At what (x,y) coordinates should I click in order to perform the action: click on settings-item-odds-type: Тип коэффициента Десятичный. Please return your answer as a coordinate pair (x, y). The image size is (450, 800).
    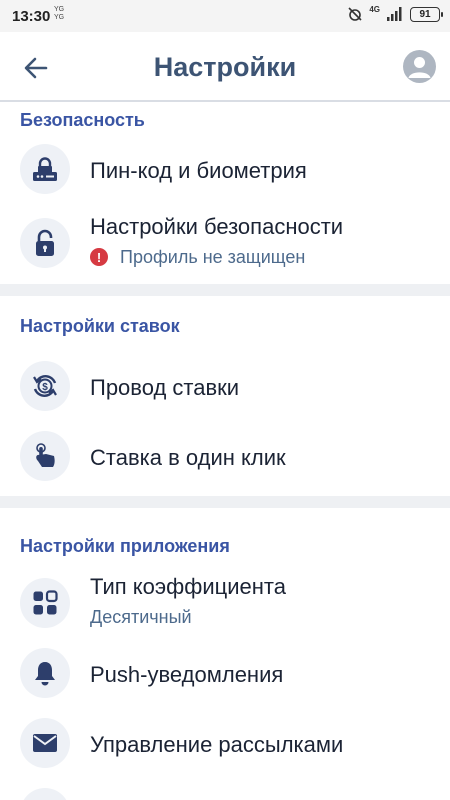
    Looking at the image, I should click on (225, 608).